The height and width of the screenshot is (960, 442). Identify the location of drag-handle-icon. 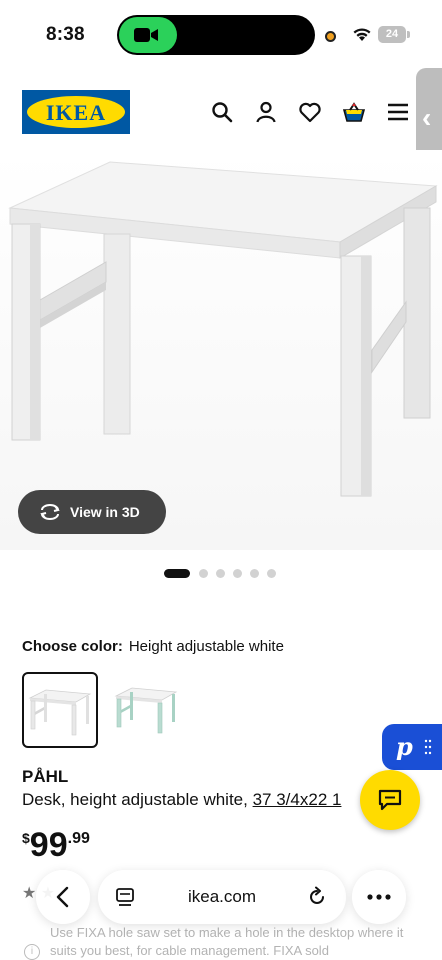
(428, 747).